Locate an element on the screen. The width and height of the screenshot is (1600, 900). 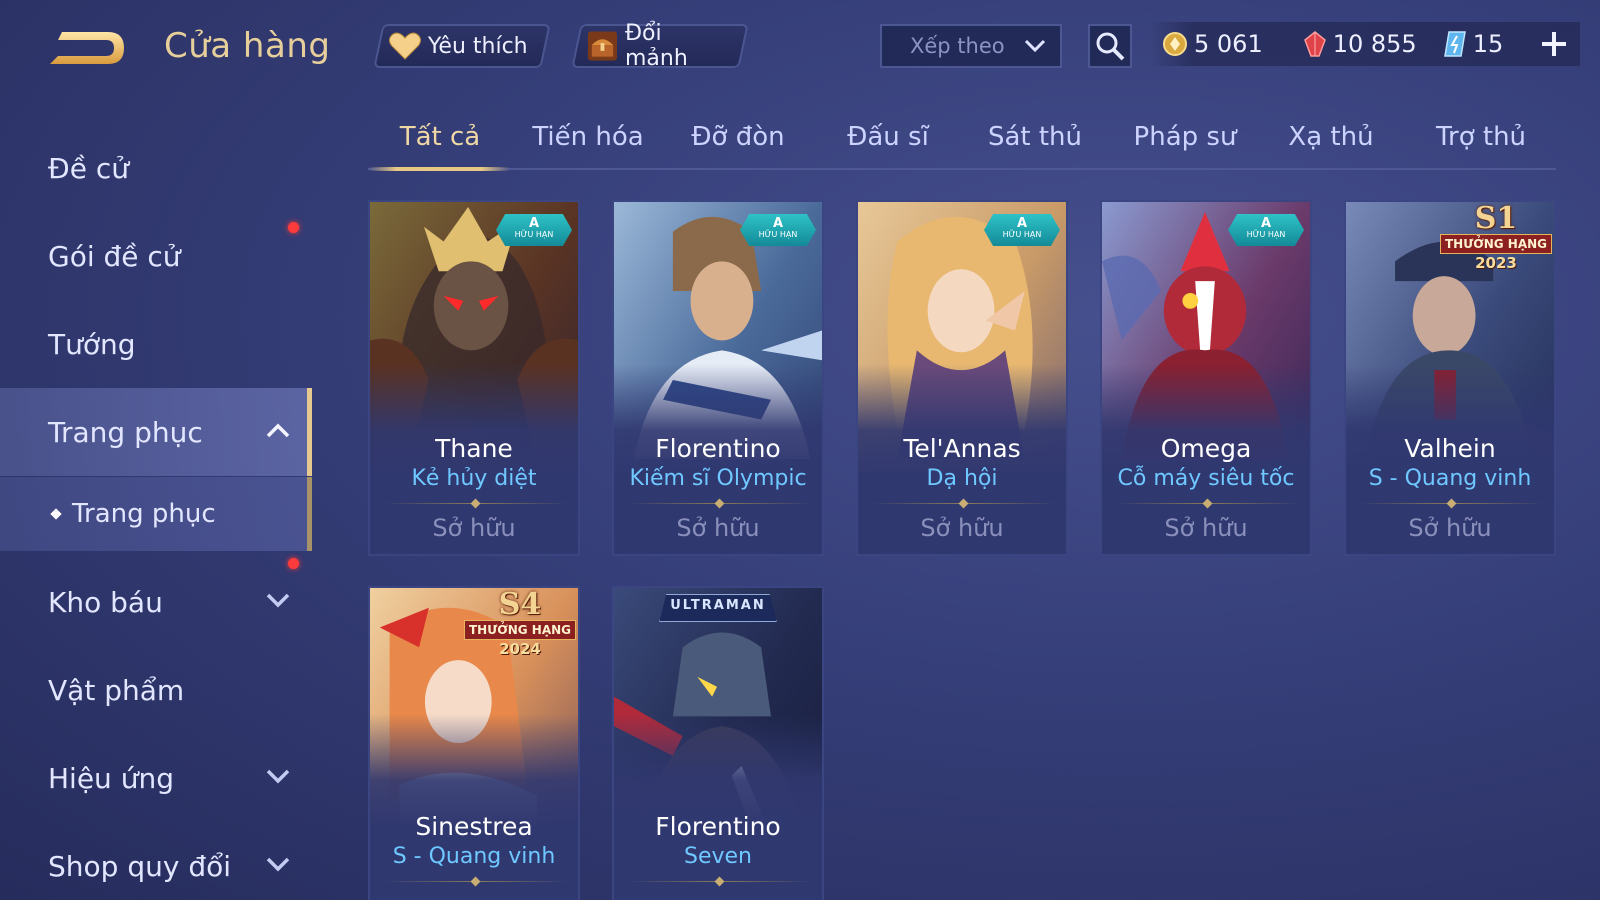
active-tab-indicator is located at coordinates (439, 169).